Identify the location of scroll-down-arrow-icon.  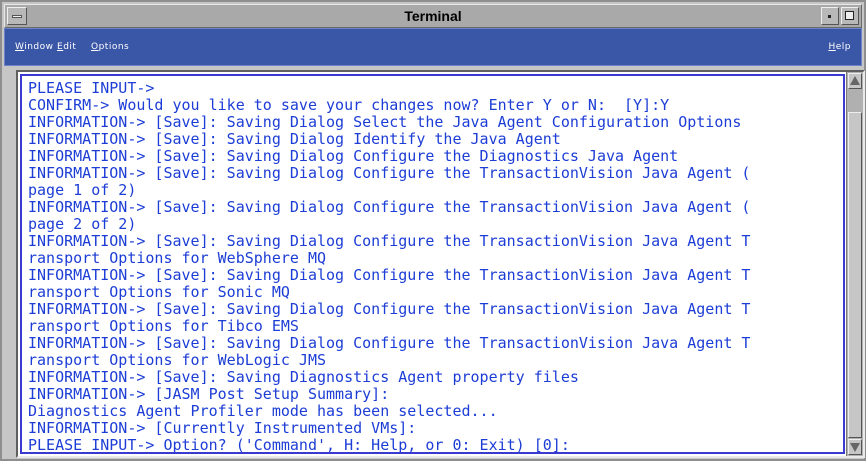
(855, 447).